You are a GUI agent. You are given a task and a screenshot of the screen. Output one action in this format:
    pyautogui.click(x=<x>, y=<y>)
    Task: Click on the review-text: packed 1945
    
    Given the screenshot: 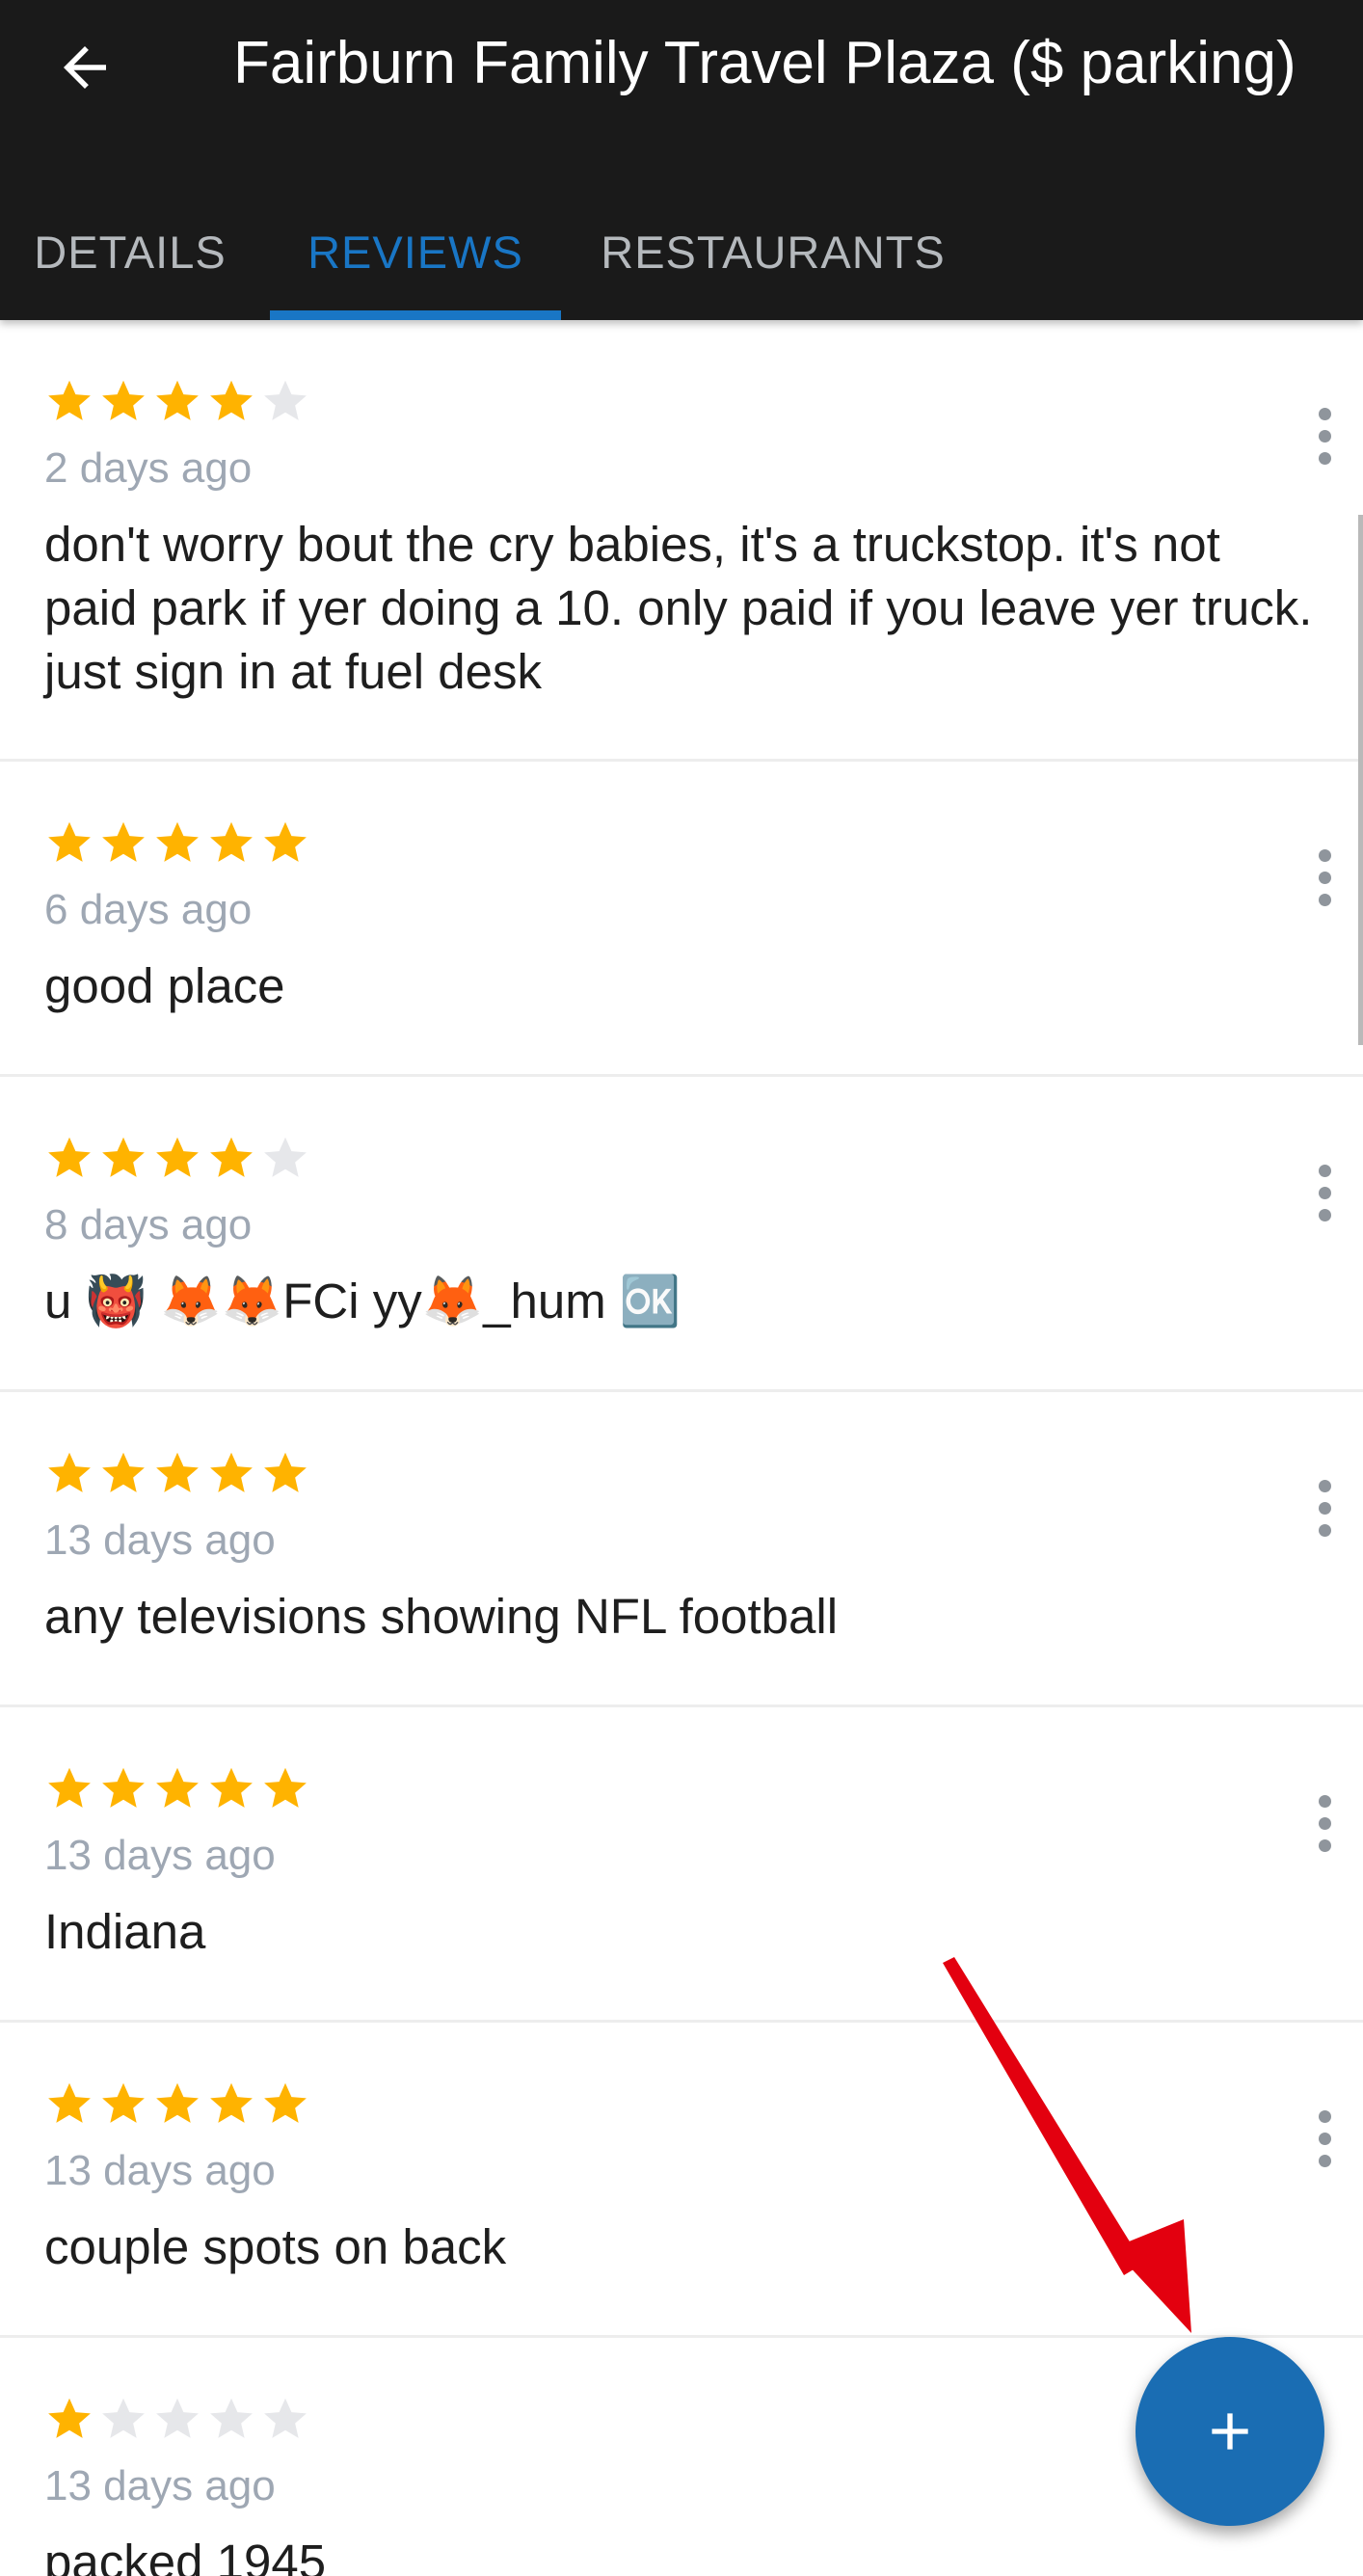 What is the action you would take?
    pyautogui.click(x=185, y=2556)
    